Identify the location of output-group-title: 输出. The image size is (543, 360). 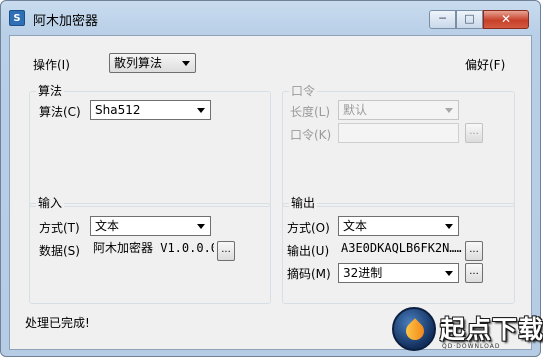
(303, 203).